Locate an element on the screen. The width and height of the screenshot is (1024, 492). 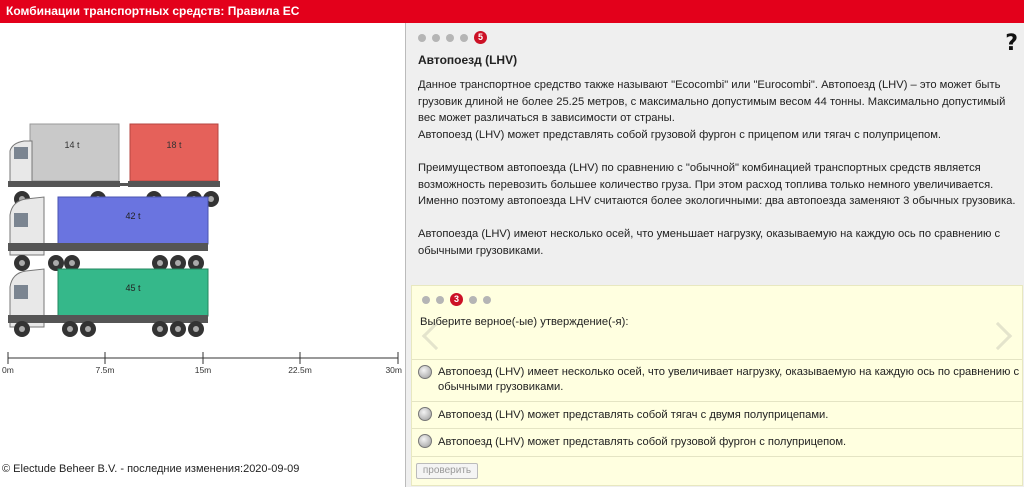
front-cargo-box is located at coordinates (74, 152).